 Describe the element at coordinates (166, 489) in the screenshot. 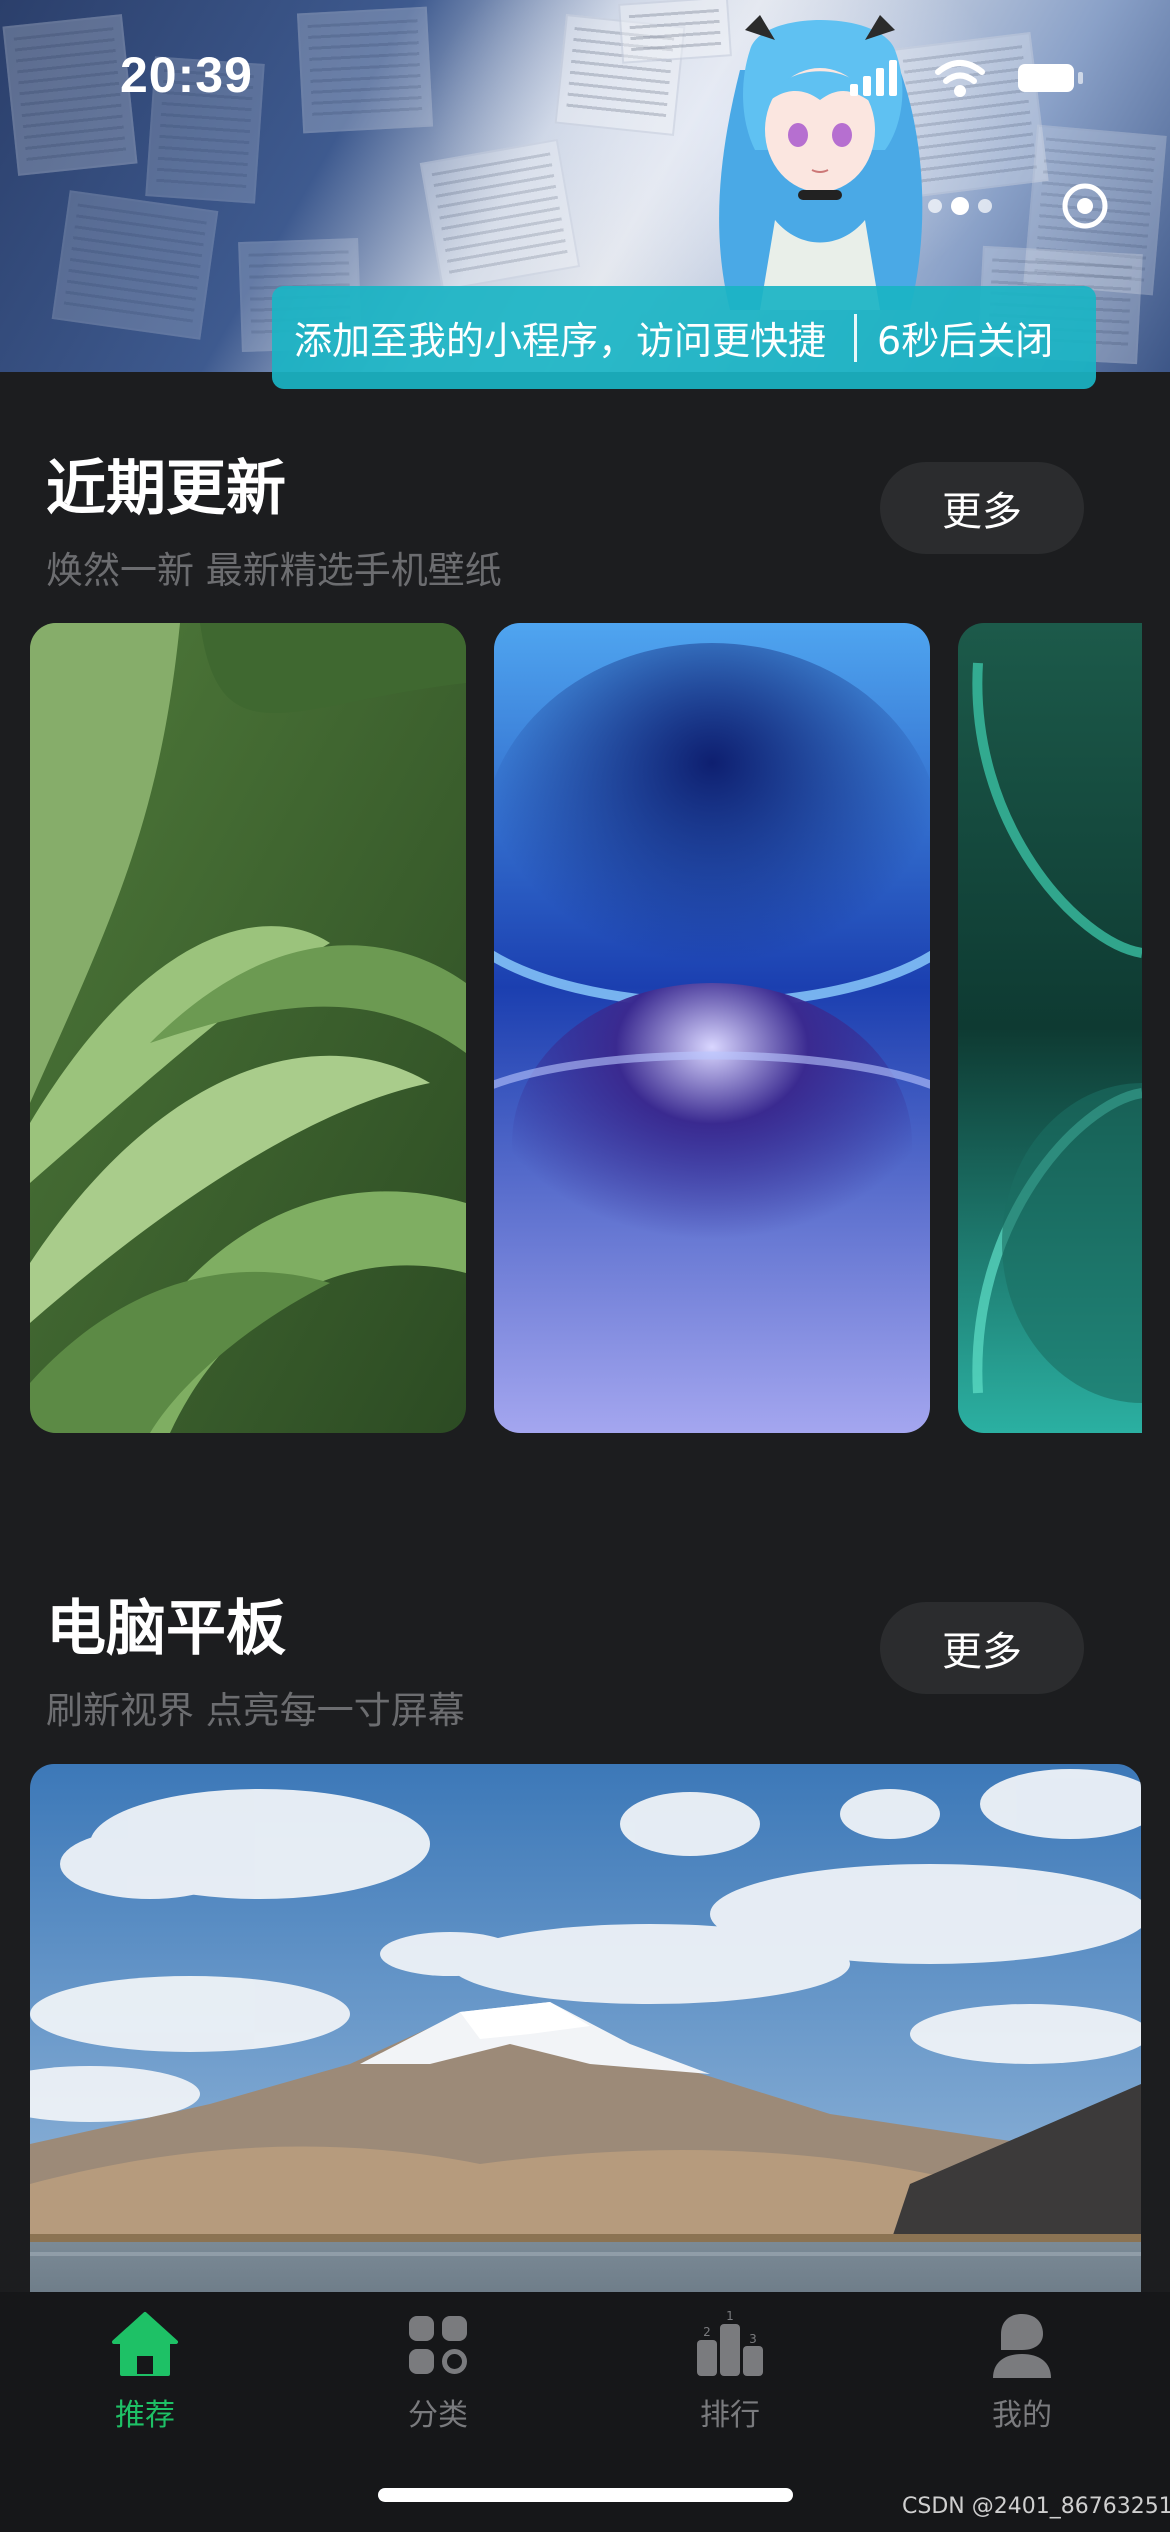

I see `section-title-recent: 近期更新` at that location.